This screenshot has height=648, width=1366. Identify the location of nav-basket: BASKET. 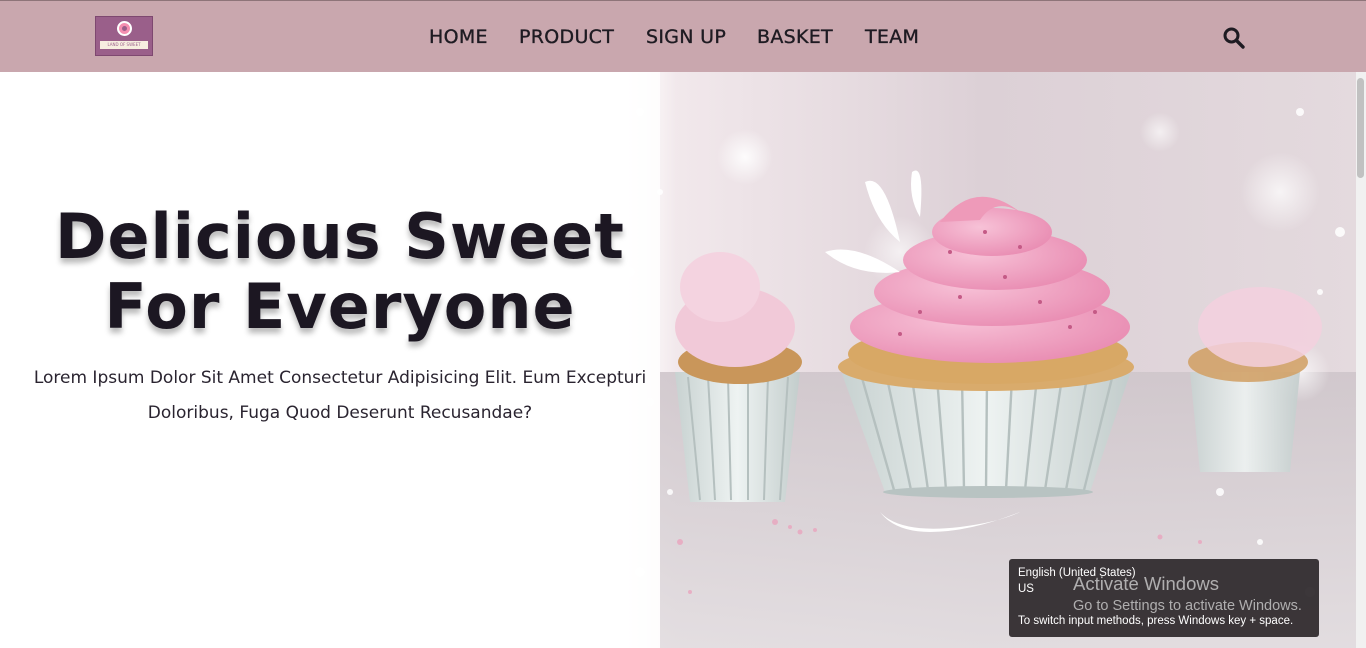
(795, 37).